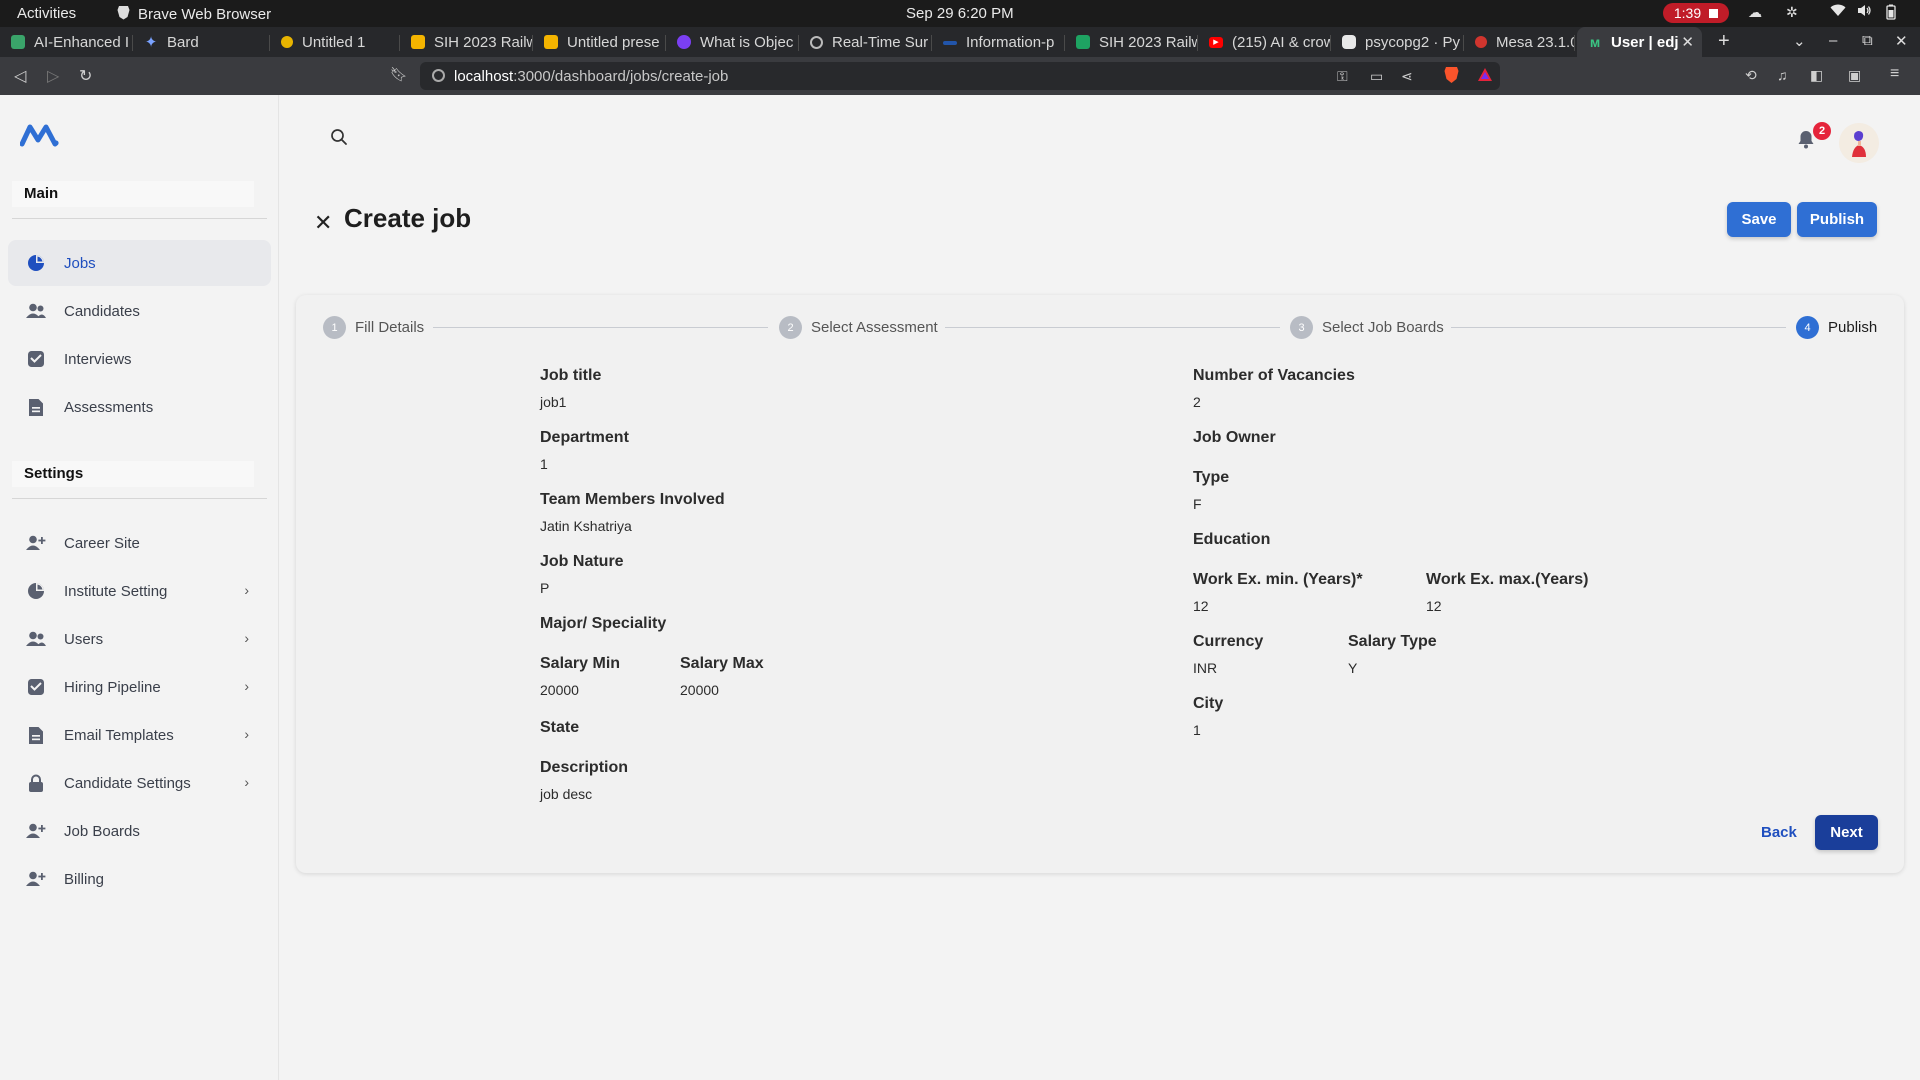 Image resolution: width=1920 pixels, height=1080 pixels. I want to click on yellow-chat-icon, so click(287, 42).